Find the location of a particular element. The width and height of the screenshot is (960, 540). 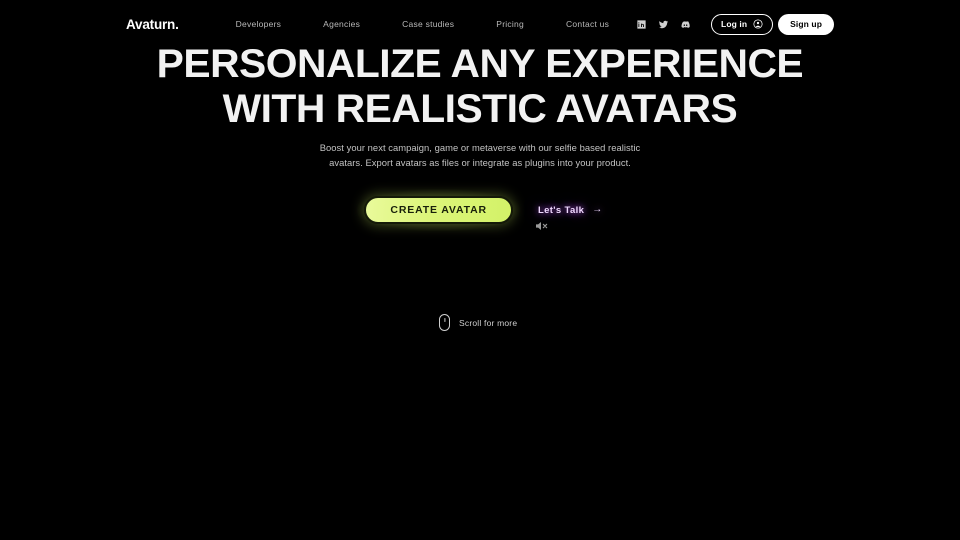

cta-row: CREATE AVATAR Let's Talk → is located at coordinates (480, 210).